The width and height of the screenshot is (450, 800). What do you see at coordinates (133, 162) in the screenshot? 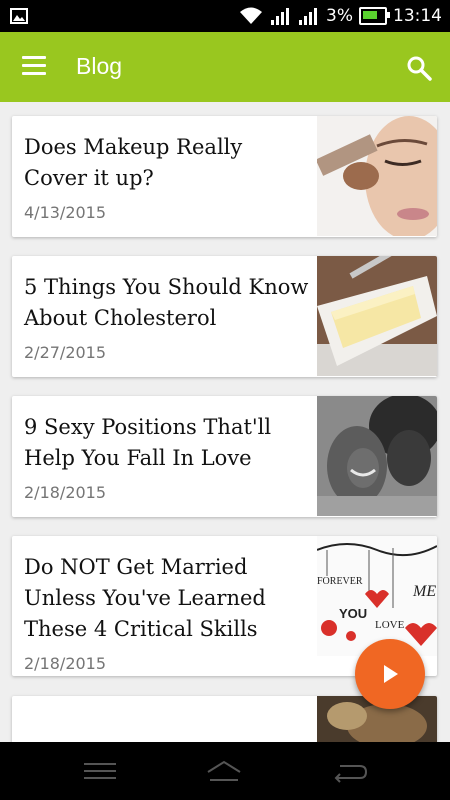
I see `post-title: Does Makeup Really Cover it up?` at bounding box center [133, 162].